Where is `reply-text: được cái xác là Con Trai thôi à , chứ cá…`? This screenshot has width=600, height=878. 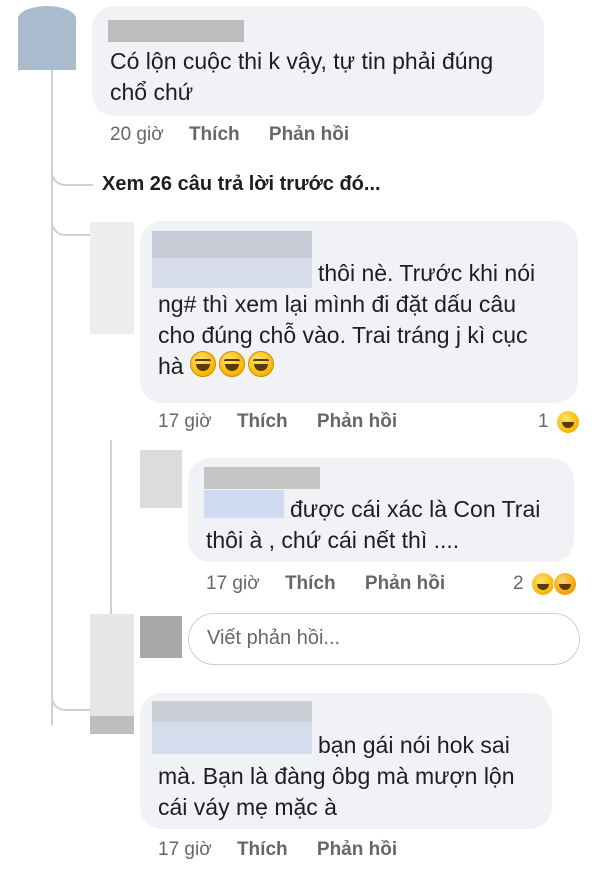 reply-text: được cái xác là Con Trai thôi à , chứ cá… is located at coordinates (373, 524).